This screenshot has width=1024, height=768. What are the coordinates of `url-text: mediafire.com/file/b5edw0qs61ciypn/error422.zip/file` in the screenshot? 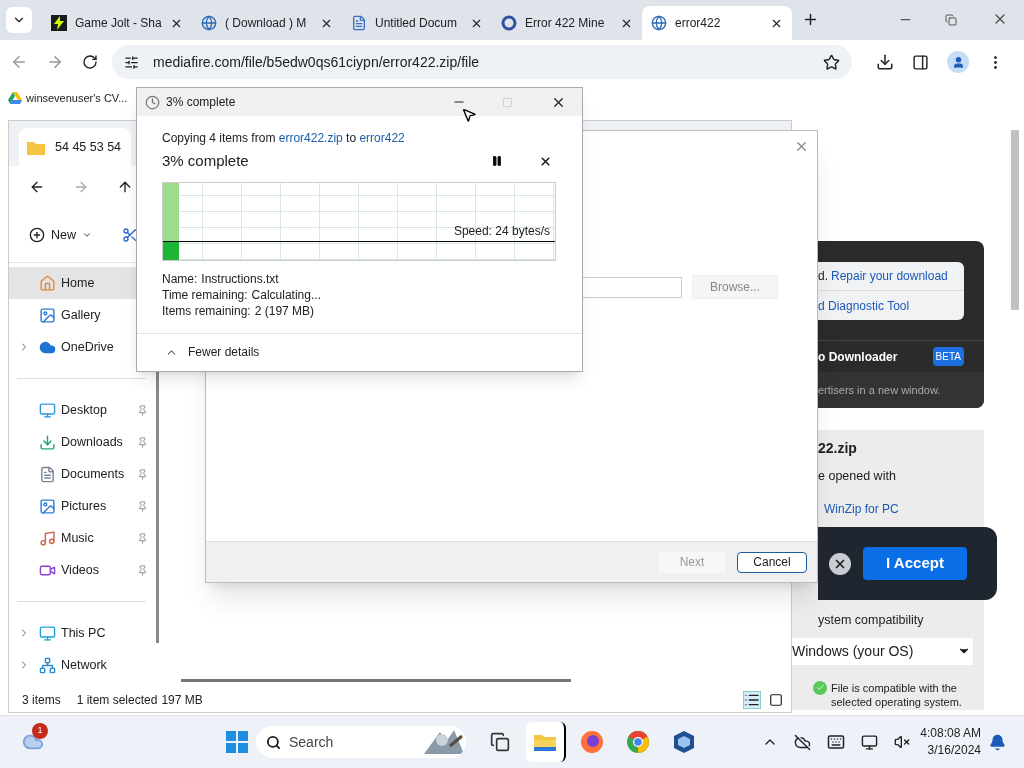 It's located at (317, 62).